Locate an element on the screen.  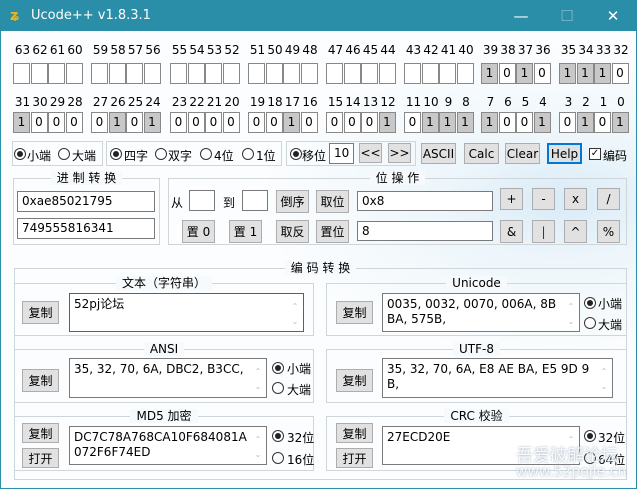
add-button: + is located at coordinates (511, 199).